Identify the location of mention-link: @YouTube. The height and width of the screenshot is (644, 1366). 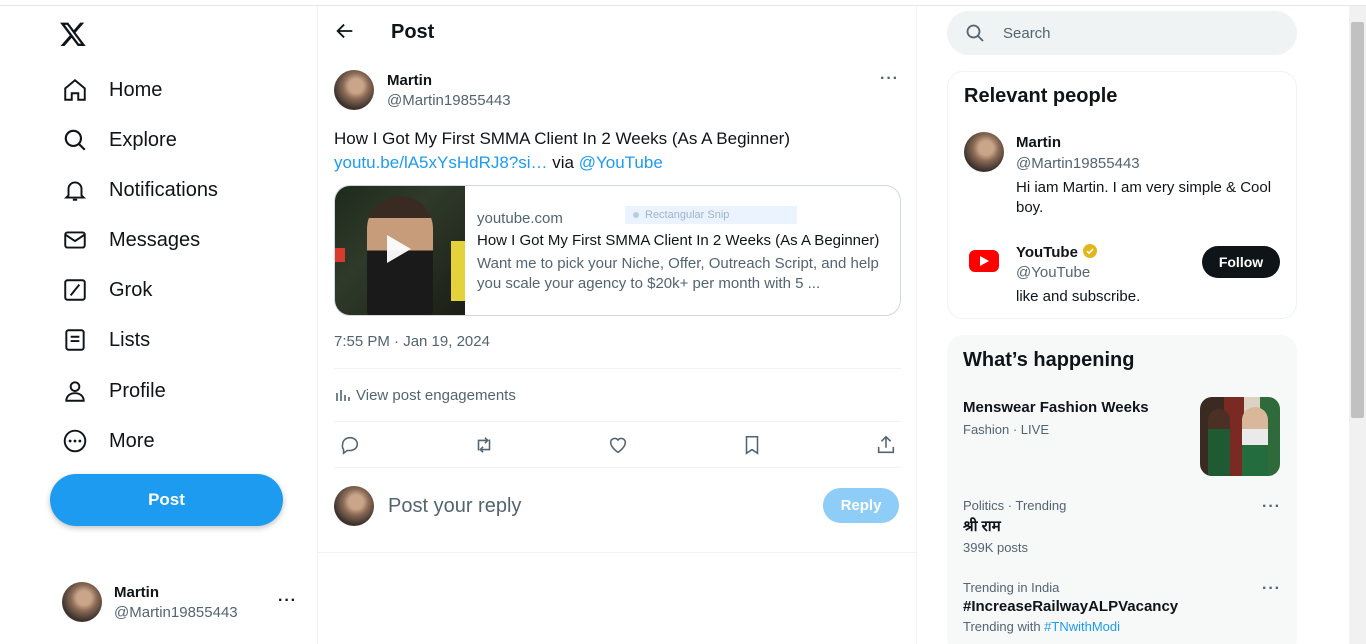
(621, 162).